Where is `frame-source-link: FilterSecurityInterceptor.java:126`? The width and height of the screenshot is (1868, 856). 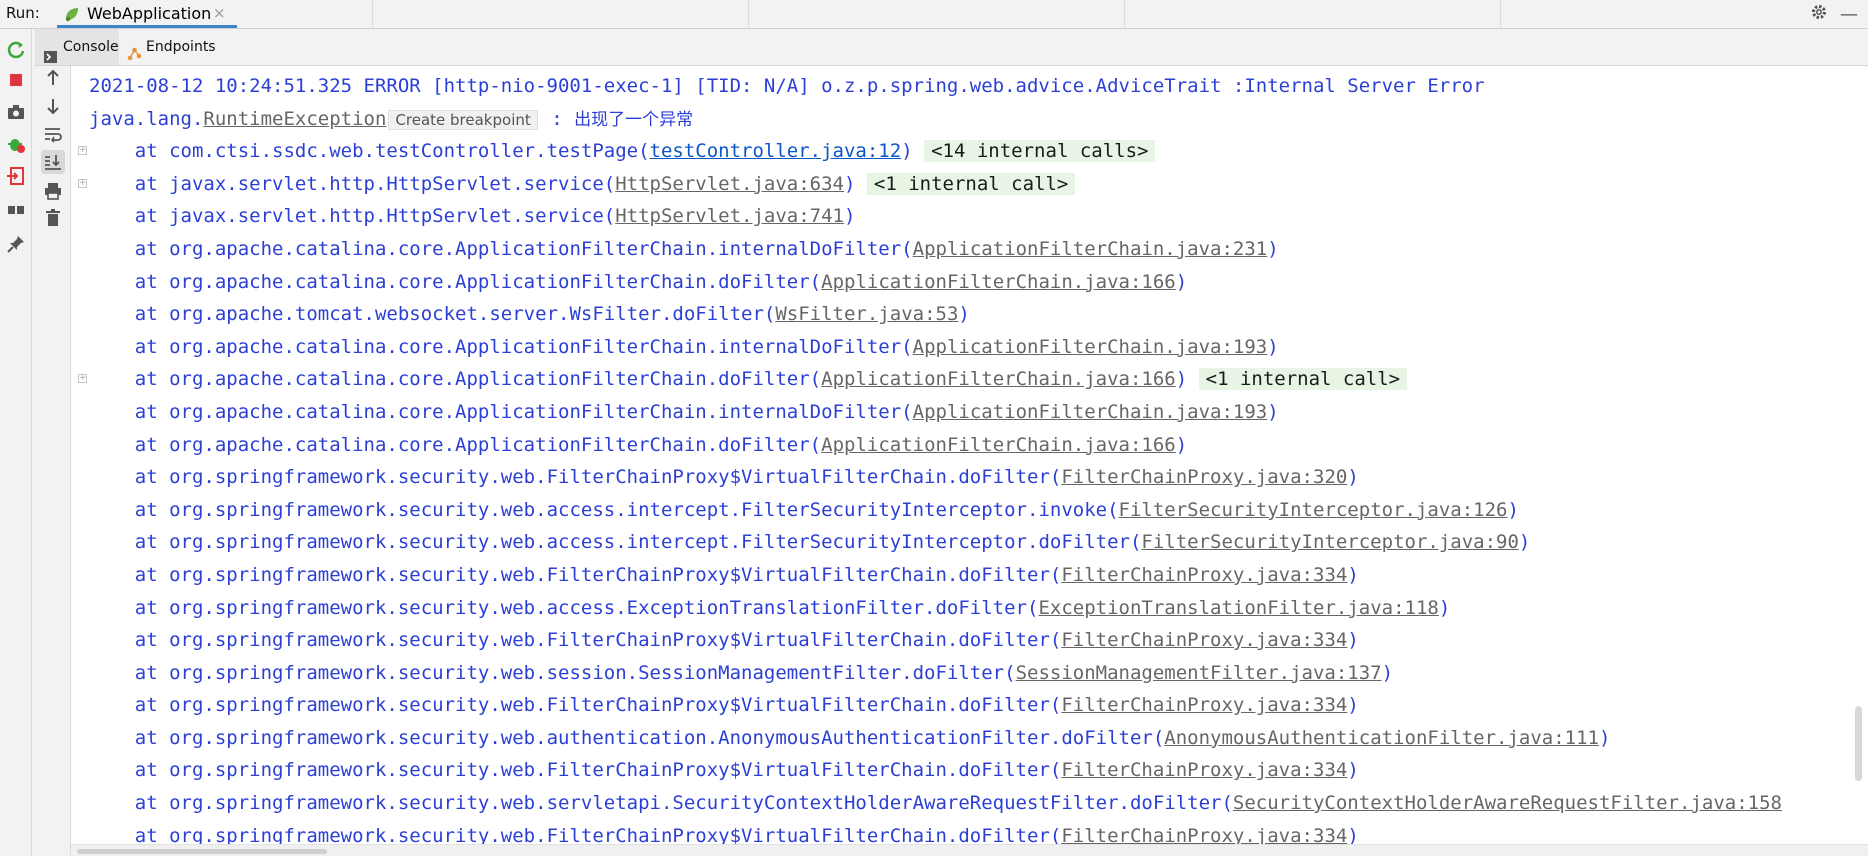
frame-source-link: FilterSecurityInterceptor.java:126 is located at coordinates (1313, 510).